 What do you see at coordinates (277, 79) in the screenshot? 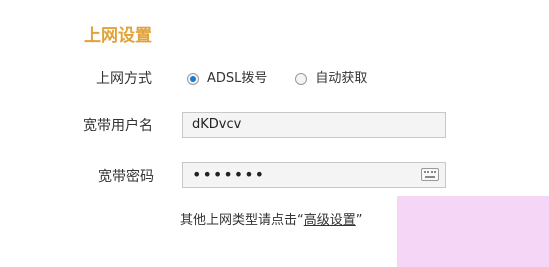
I see `connection-type-options: ADSL拨号 自动获取` at bounding box center [277, 79].